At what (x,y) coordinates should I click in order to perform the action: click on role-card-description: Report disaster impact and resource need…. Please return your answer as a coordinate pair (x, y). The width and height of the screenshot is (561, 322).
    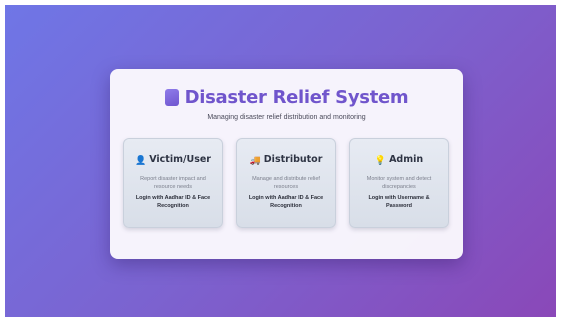
    Looking at the image, I should click on (173, 183).